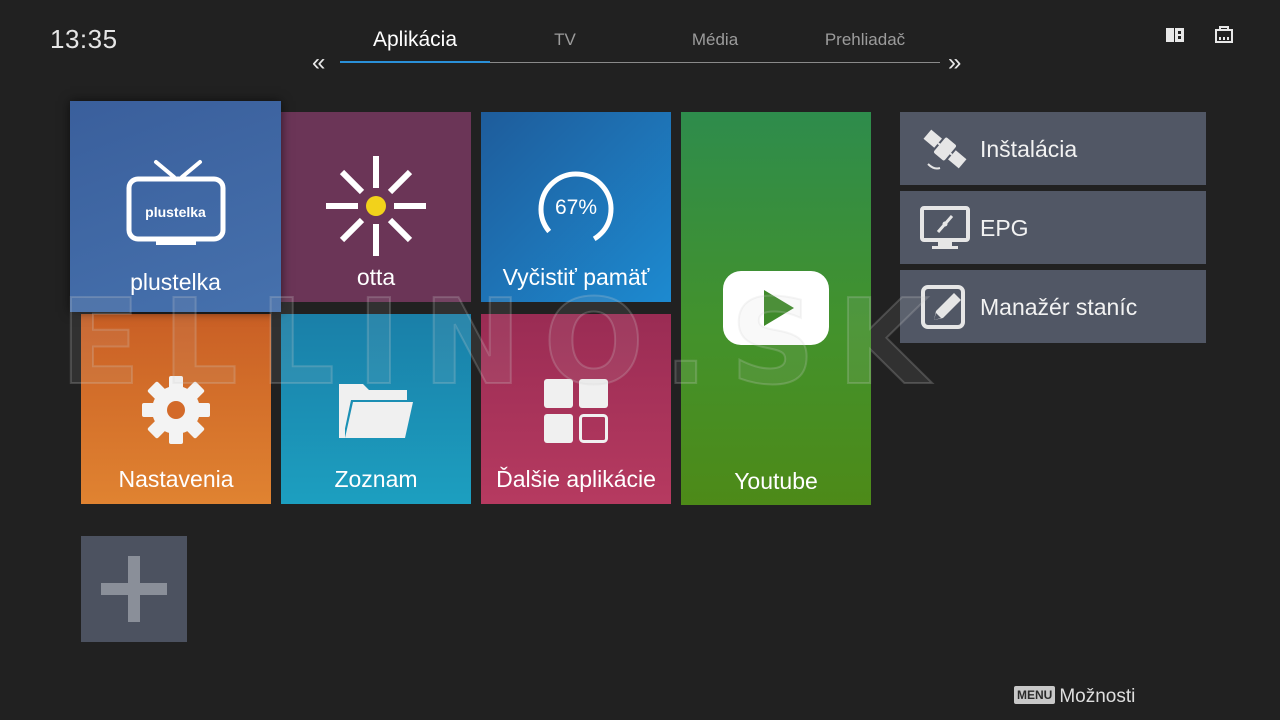 The image size is (1280, 720). What do you see at coordinates (945, 151) in the screenshot?
I see `satellite-icon` at bounding box center [945, 151].